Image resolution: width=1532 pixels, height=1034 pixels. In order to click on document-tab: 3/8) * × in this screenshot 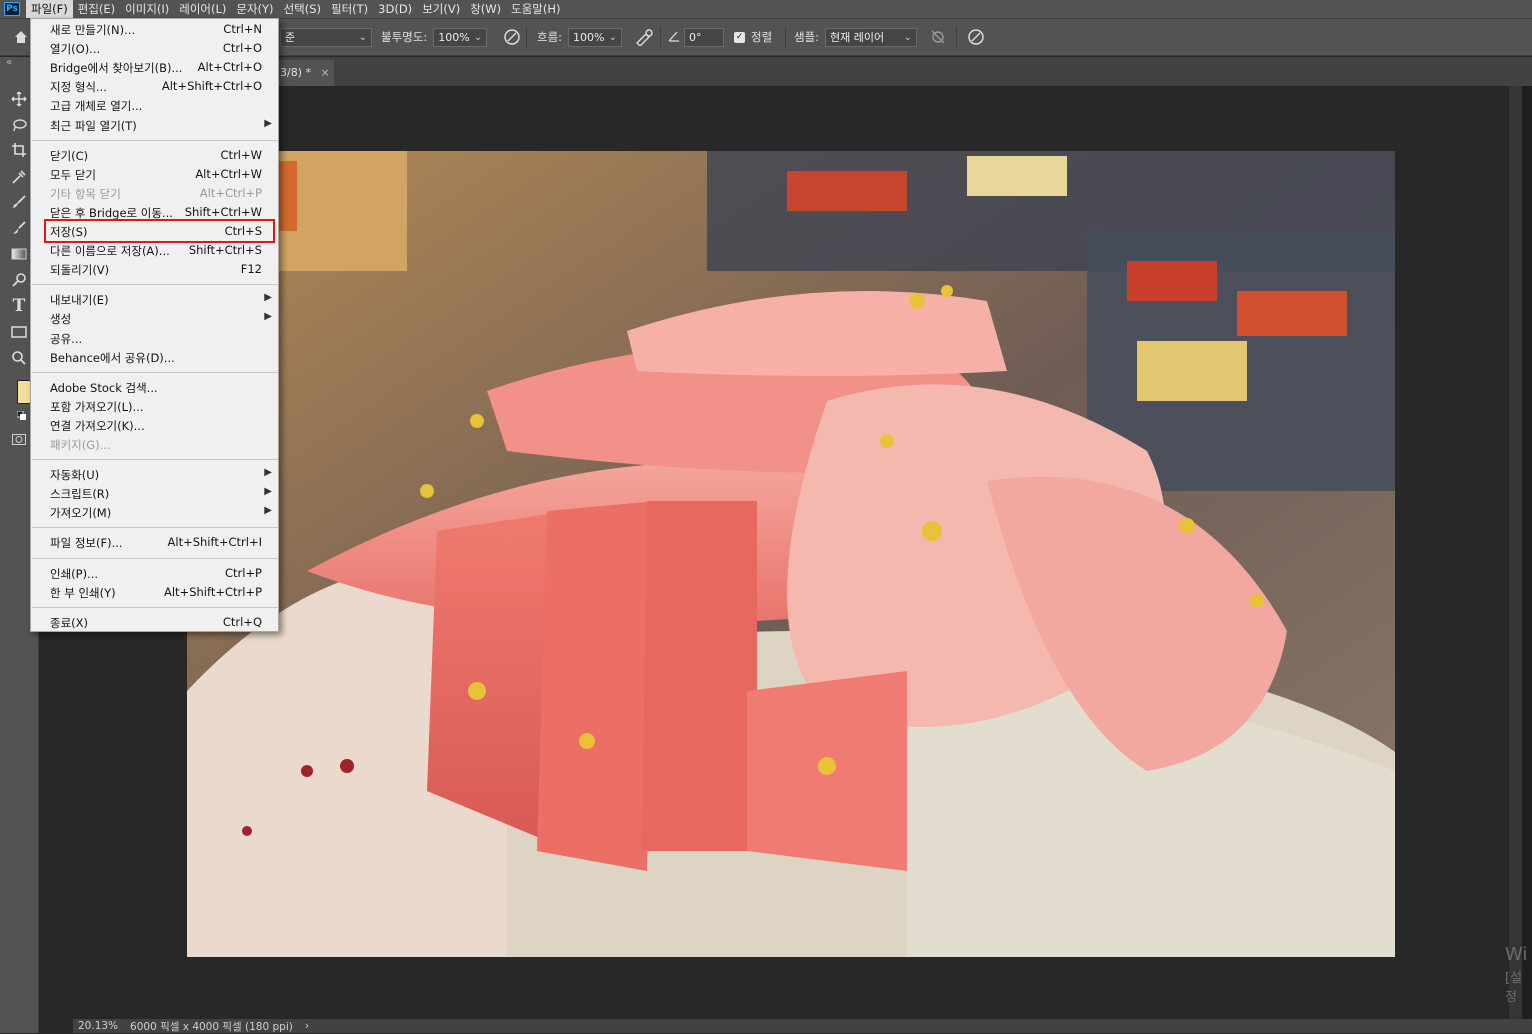, I will do `click(306, 73)`.